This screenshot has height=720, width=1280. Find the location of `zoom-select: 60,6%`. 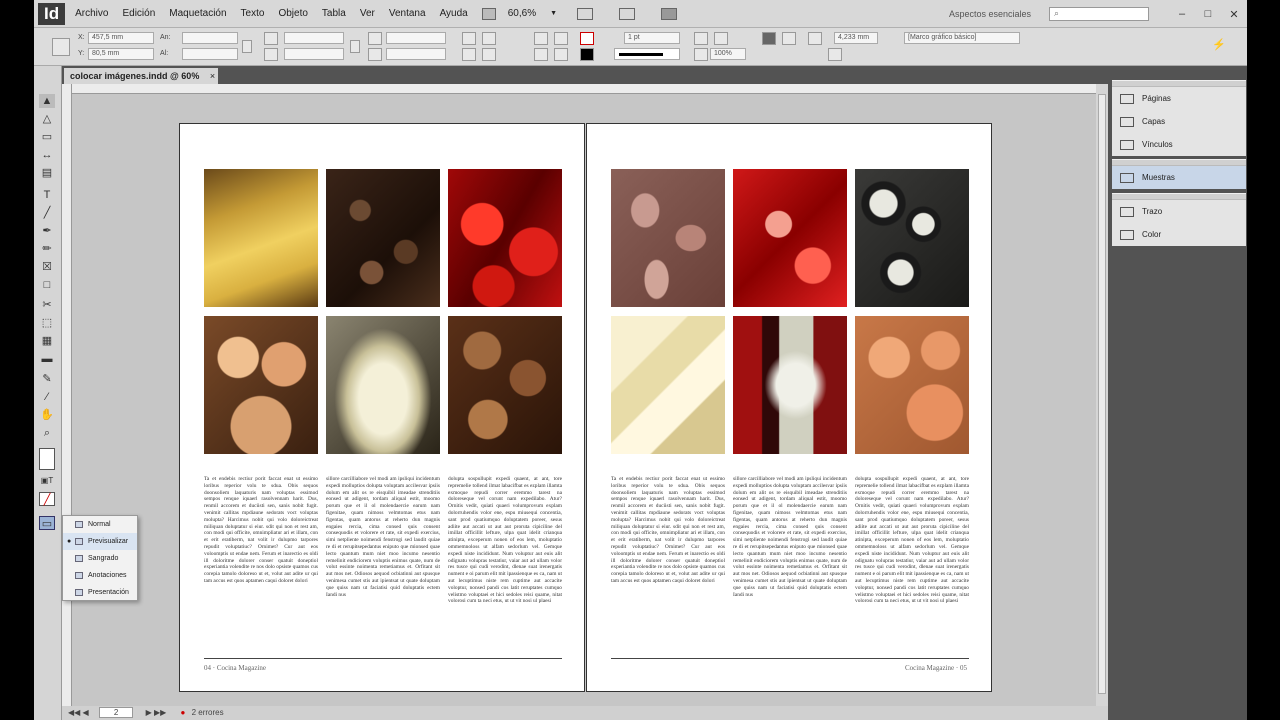

zoom-select: 60,6% is located at coordinates (522, 13).